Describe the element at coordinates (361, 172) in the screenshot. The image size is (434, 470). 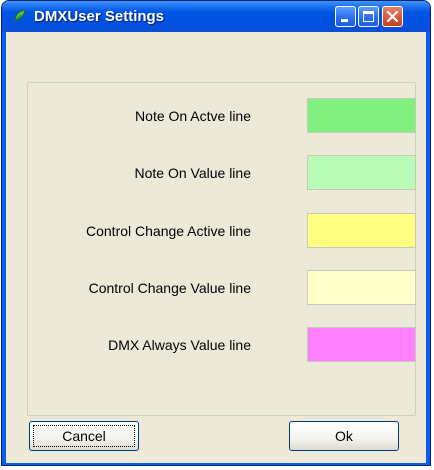
I see `note-on-value-color-swatch` at that location.